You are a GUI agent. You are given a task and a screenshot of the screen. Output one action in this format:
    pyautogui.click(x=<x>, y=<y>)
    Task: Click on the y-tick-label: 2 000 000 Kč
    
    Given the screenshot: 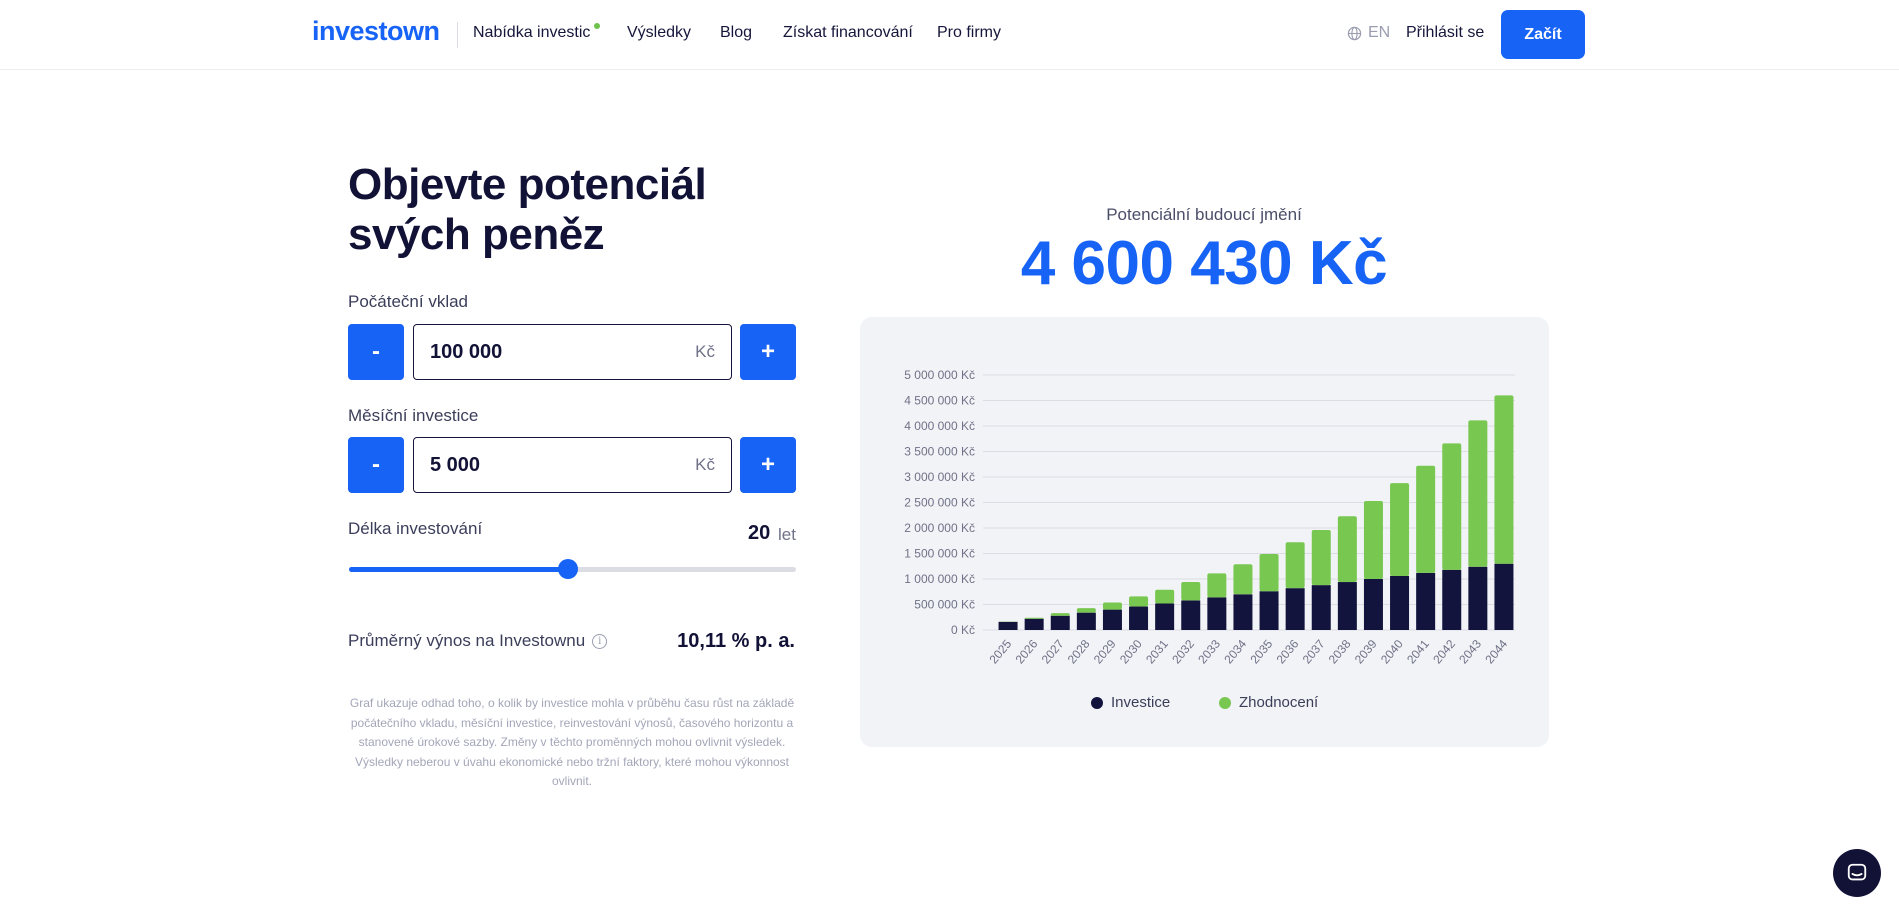 What is the action you would take?
    pyautogui.click(x=939, y=528)
    